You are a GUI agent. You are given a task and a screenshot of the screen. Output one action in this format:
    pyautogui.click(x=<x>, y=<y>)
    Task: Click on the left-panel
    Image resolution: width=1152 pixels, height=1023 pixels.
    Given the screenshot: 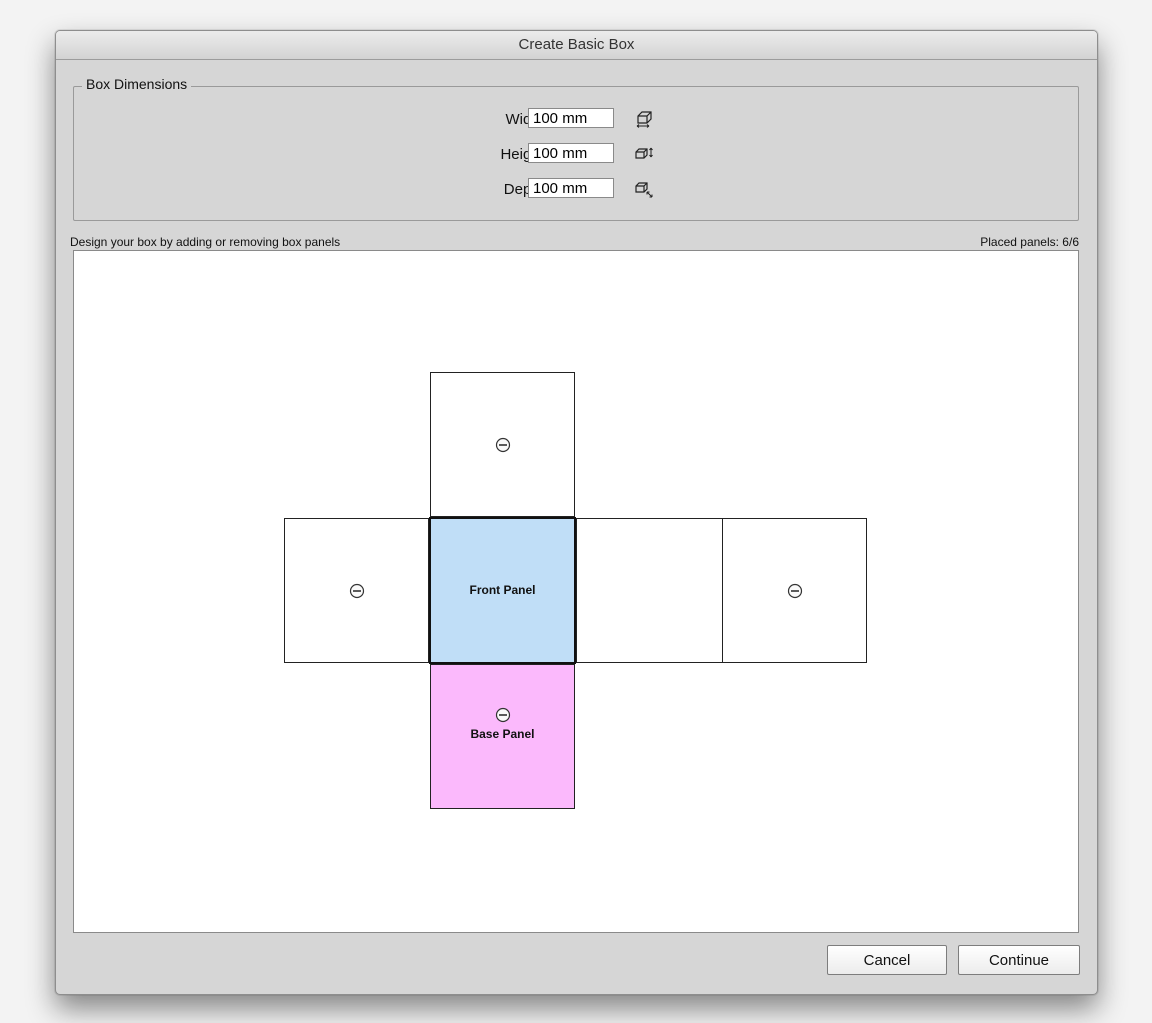 What is the action you would take?
    pyautogui.click(x=356, y=590)
    